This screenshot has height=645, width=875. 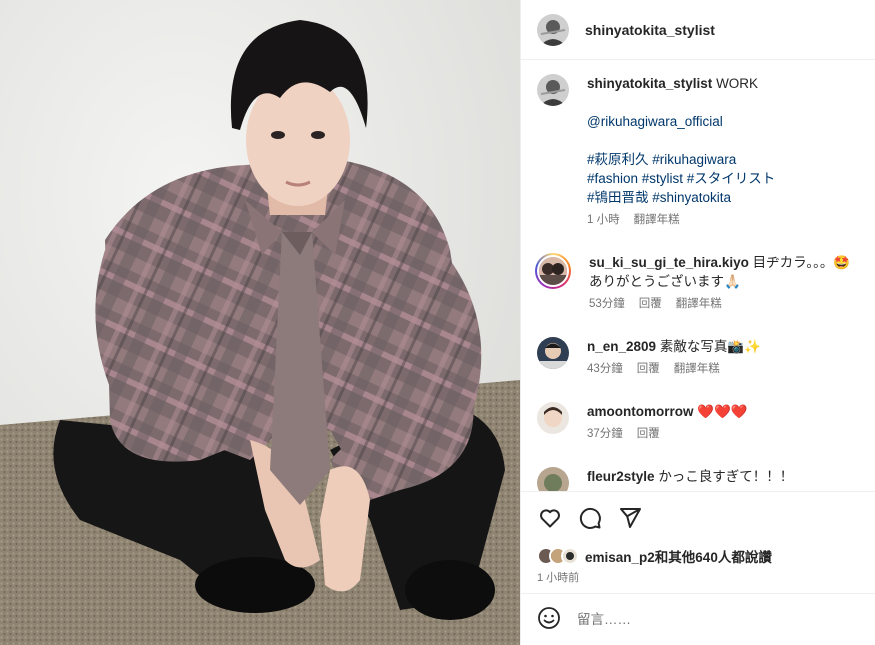 What do you see at coordinates (603, 220) in the screenshot?
I see `caption-time: 1 小時` at bounding box center [603, 220].